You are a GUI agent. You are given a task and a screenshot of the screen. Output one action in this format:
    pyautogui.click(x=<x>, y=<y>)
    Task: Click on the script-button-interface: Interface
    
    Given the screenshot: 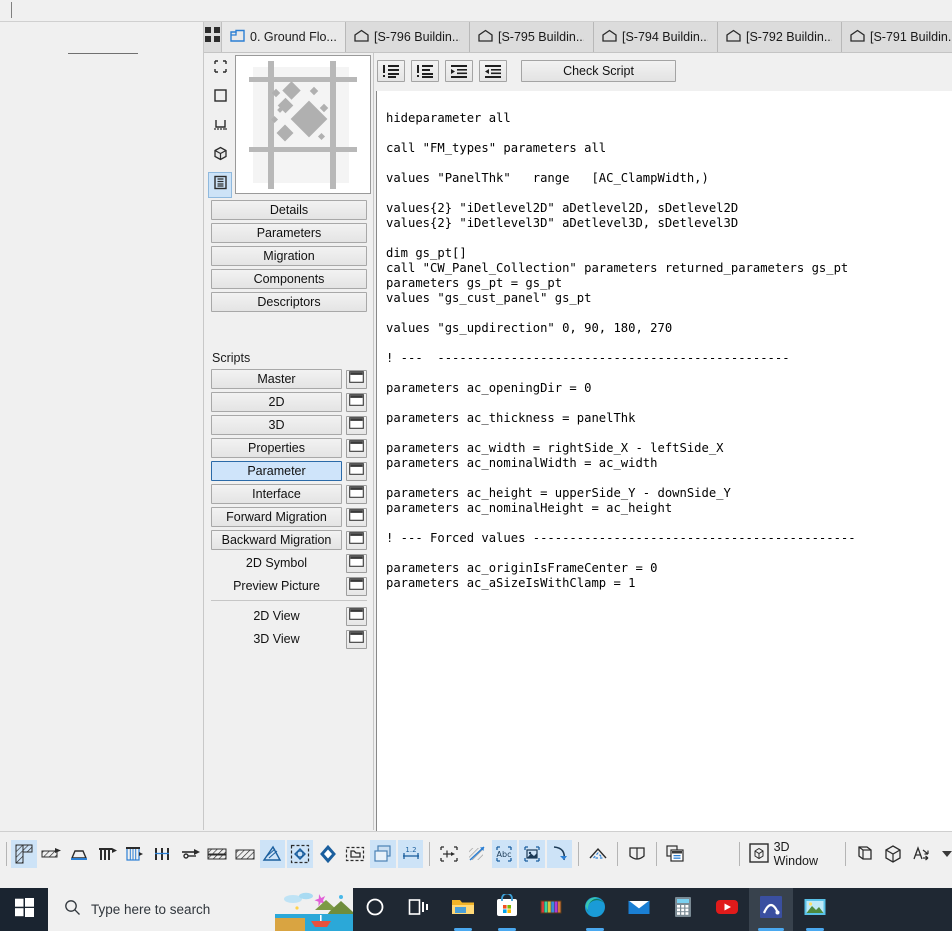 What is the action you would take?
    pyautogui.click(x=276, y=494)
    